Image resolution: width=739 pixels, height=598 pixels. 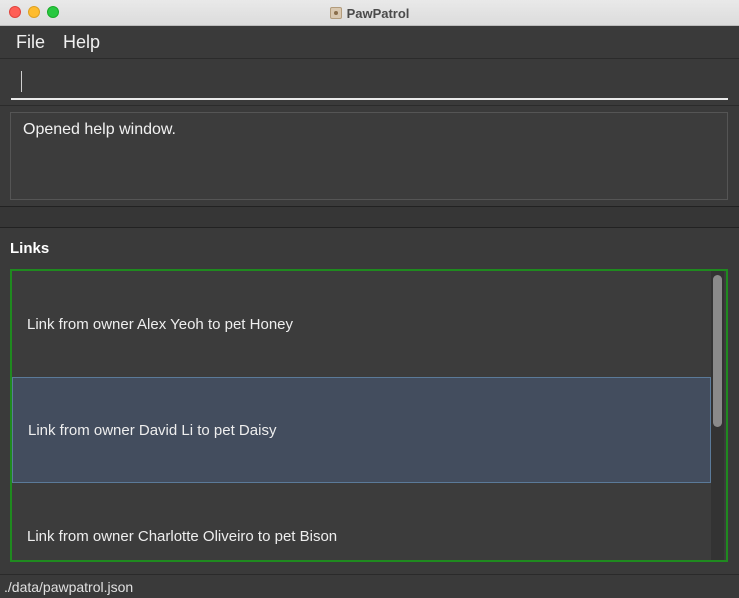 What do you see at coordinates (369, 217) in the screenshot?
I see `split-divider` at bounding box center [369, 217].